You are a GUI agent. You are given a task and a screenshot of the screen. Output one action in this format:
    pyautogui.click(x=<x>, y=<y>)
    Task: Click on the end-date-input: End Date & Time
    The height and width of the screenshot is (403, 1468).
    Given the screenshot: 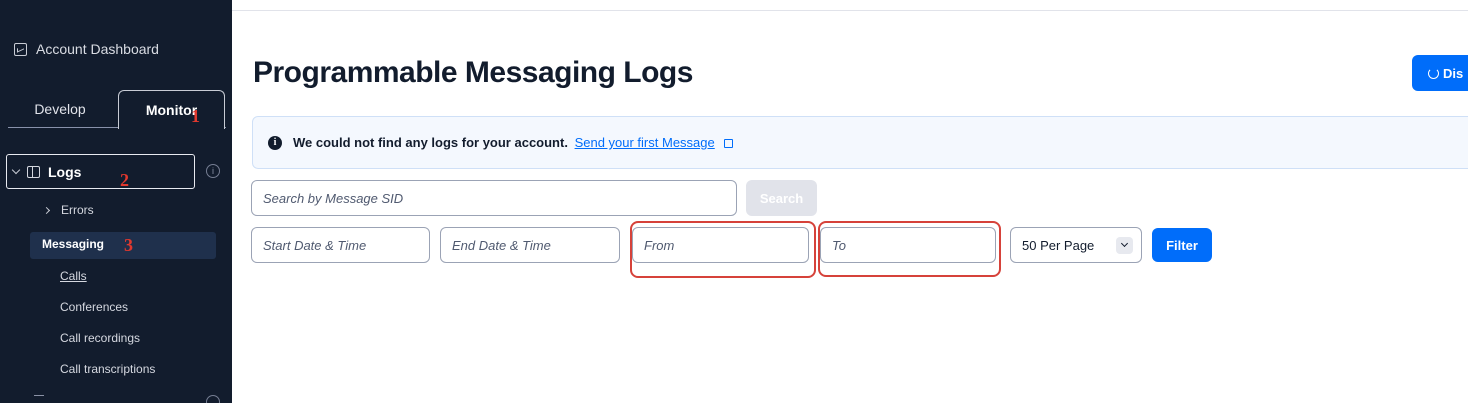 What is the action you would take?
    pyautogui.click(x=530, y=245)
    